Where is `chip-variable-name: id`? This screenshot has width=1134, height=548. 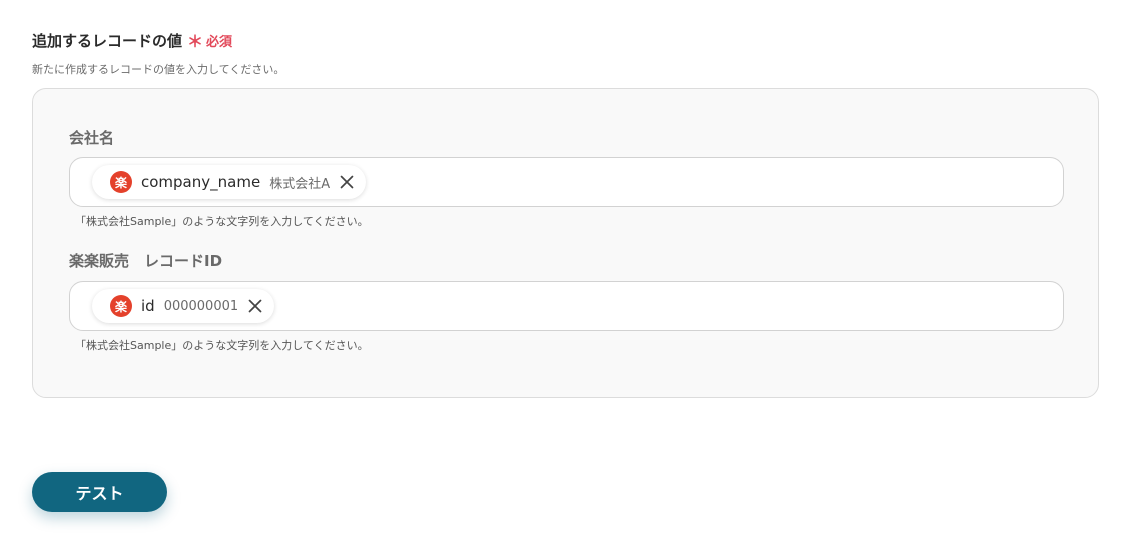
chip-variable-name: id is located at coordinates (148, 306).